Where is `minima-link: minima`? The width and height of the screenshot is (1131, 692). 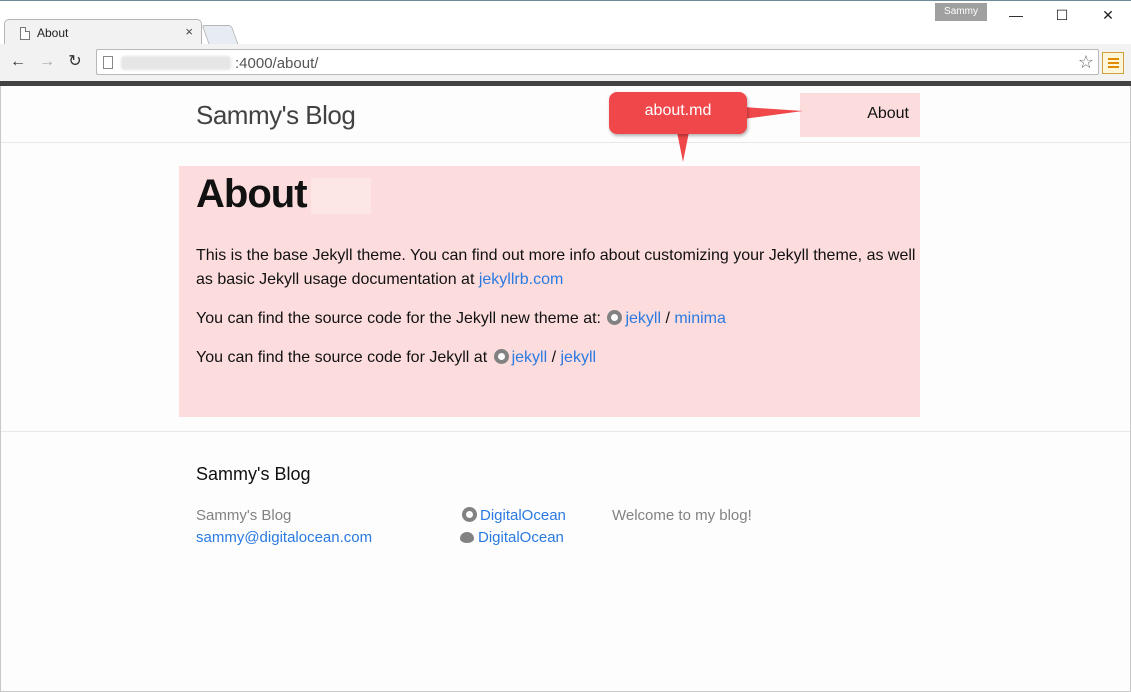 minima-link: minima is located at coordinates (700, 318).